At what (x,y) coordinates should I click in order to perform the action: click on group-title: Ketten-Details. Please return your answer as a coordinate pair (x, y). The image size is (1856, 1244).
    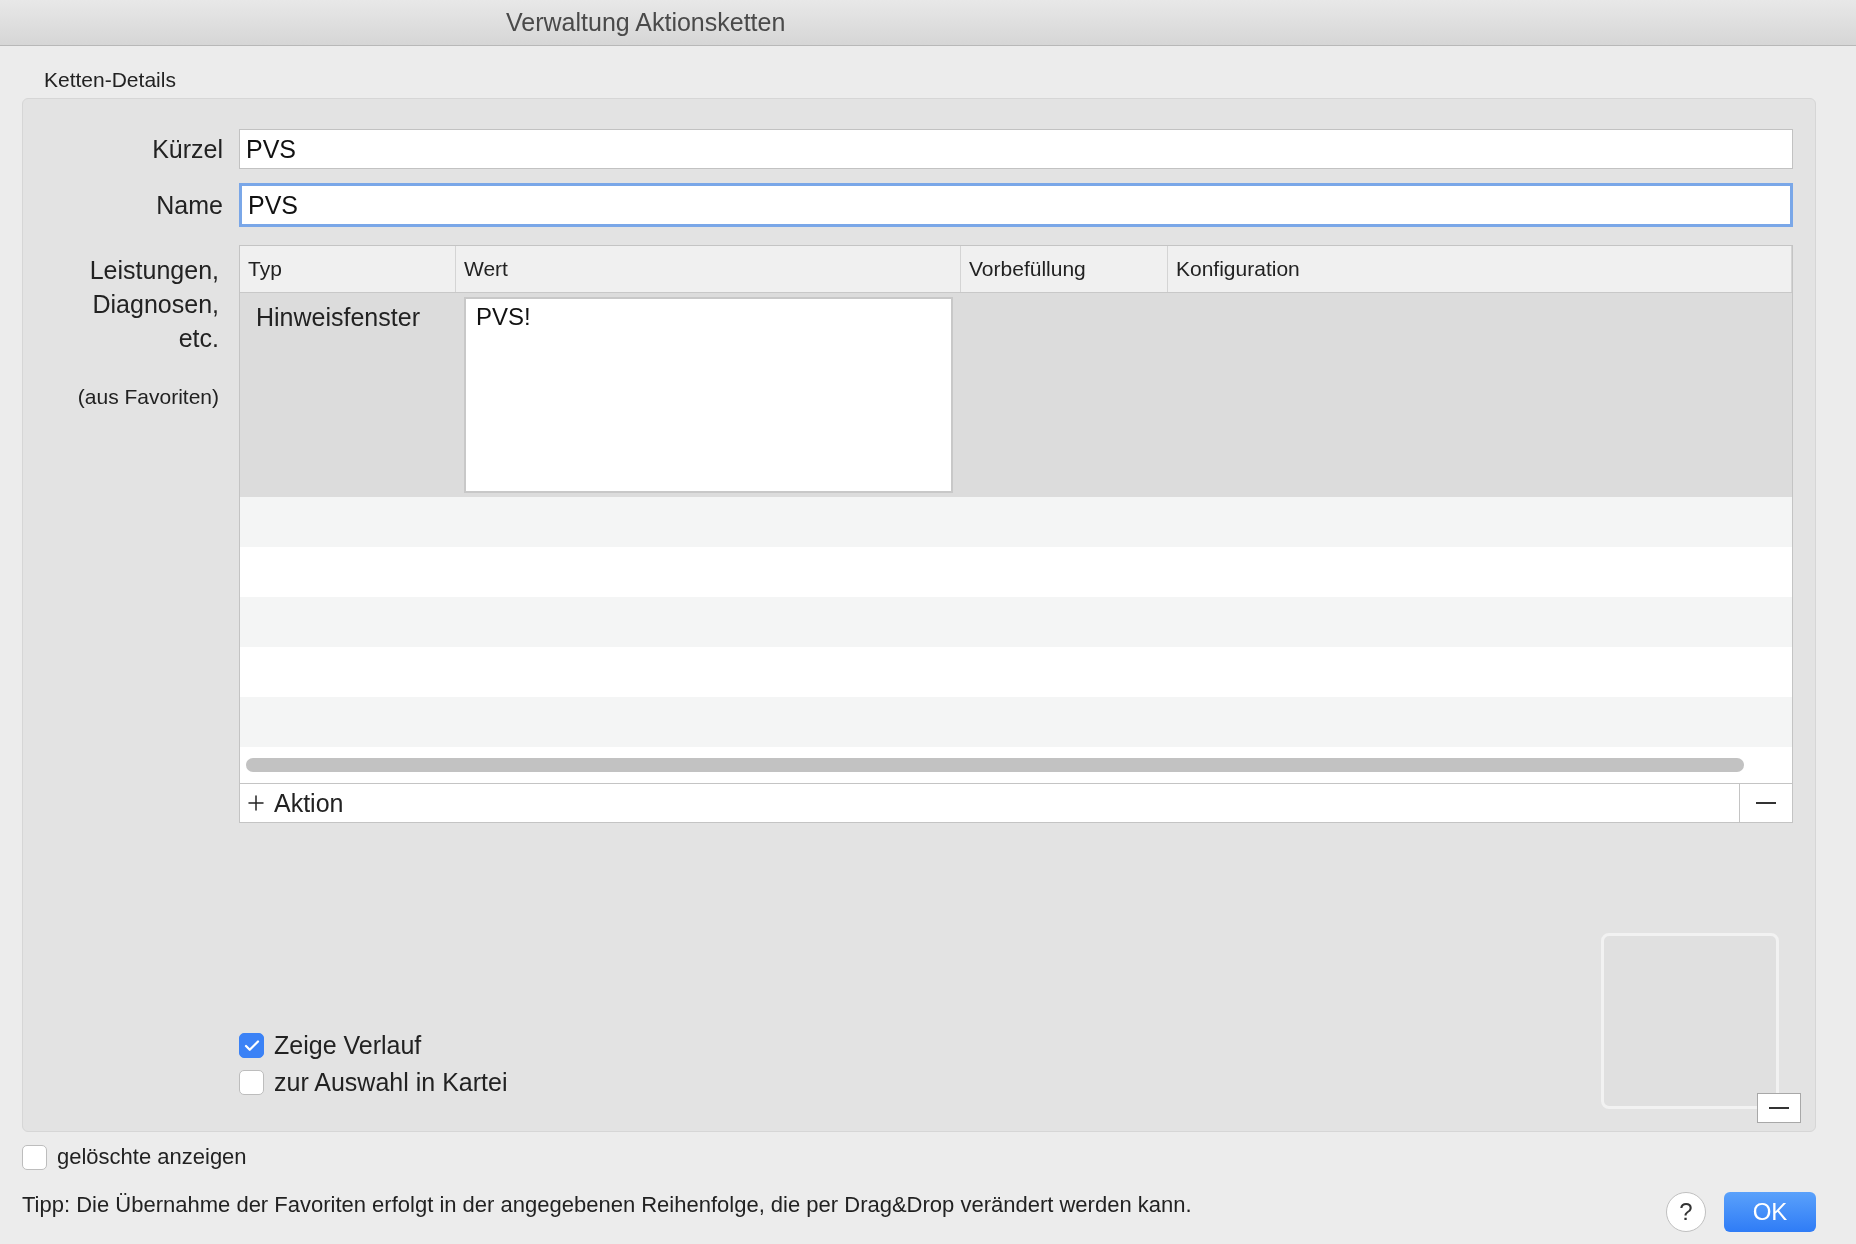
    Looking at the image, I should click on (110, 80).